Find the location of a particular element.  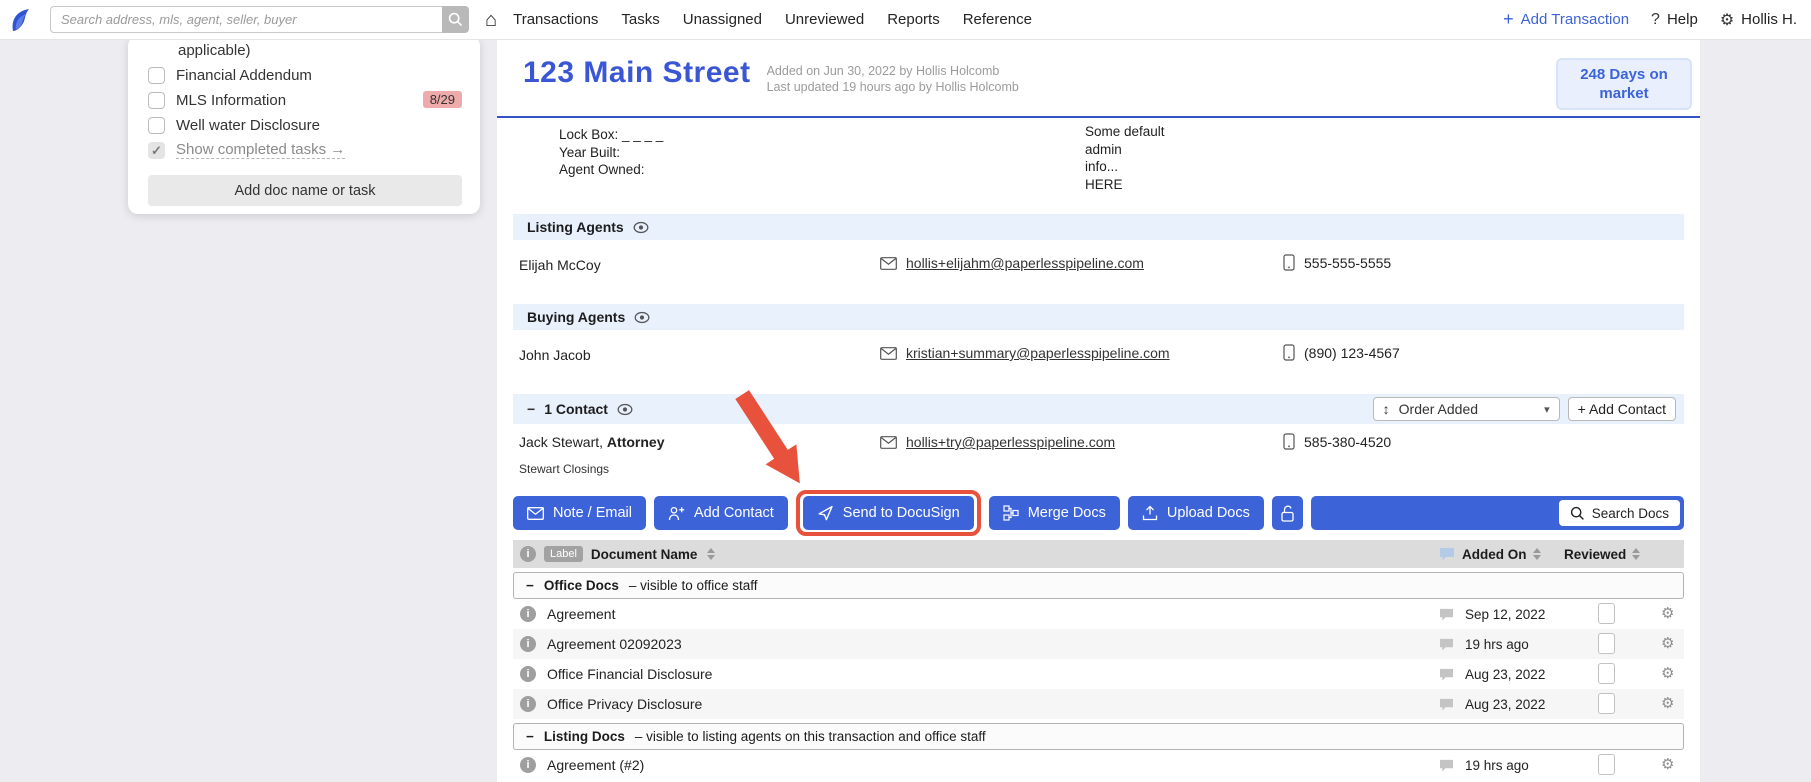

doc-added-date: 19 hrs ago is located at coordinates (1497, 644).